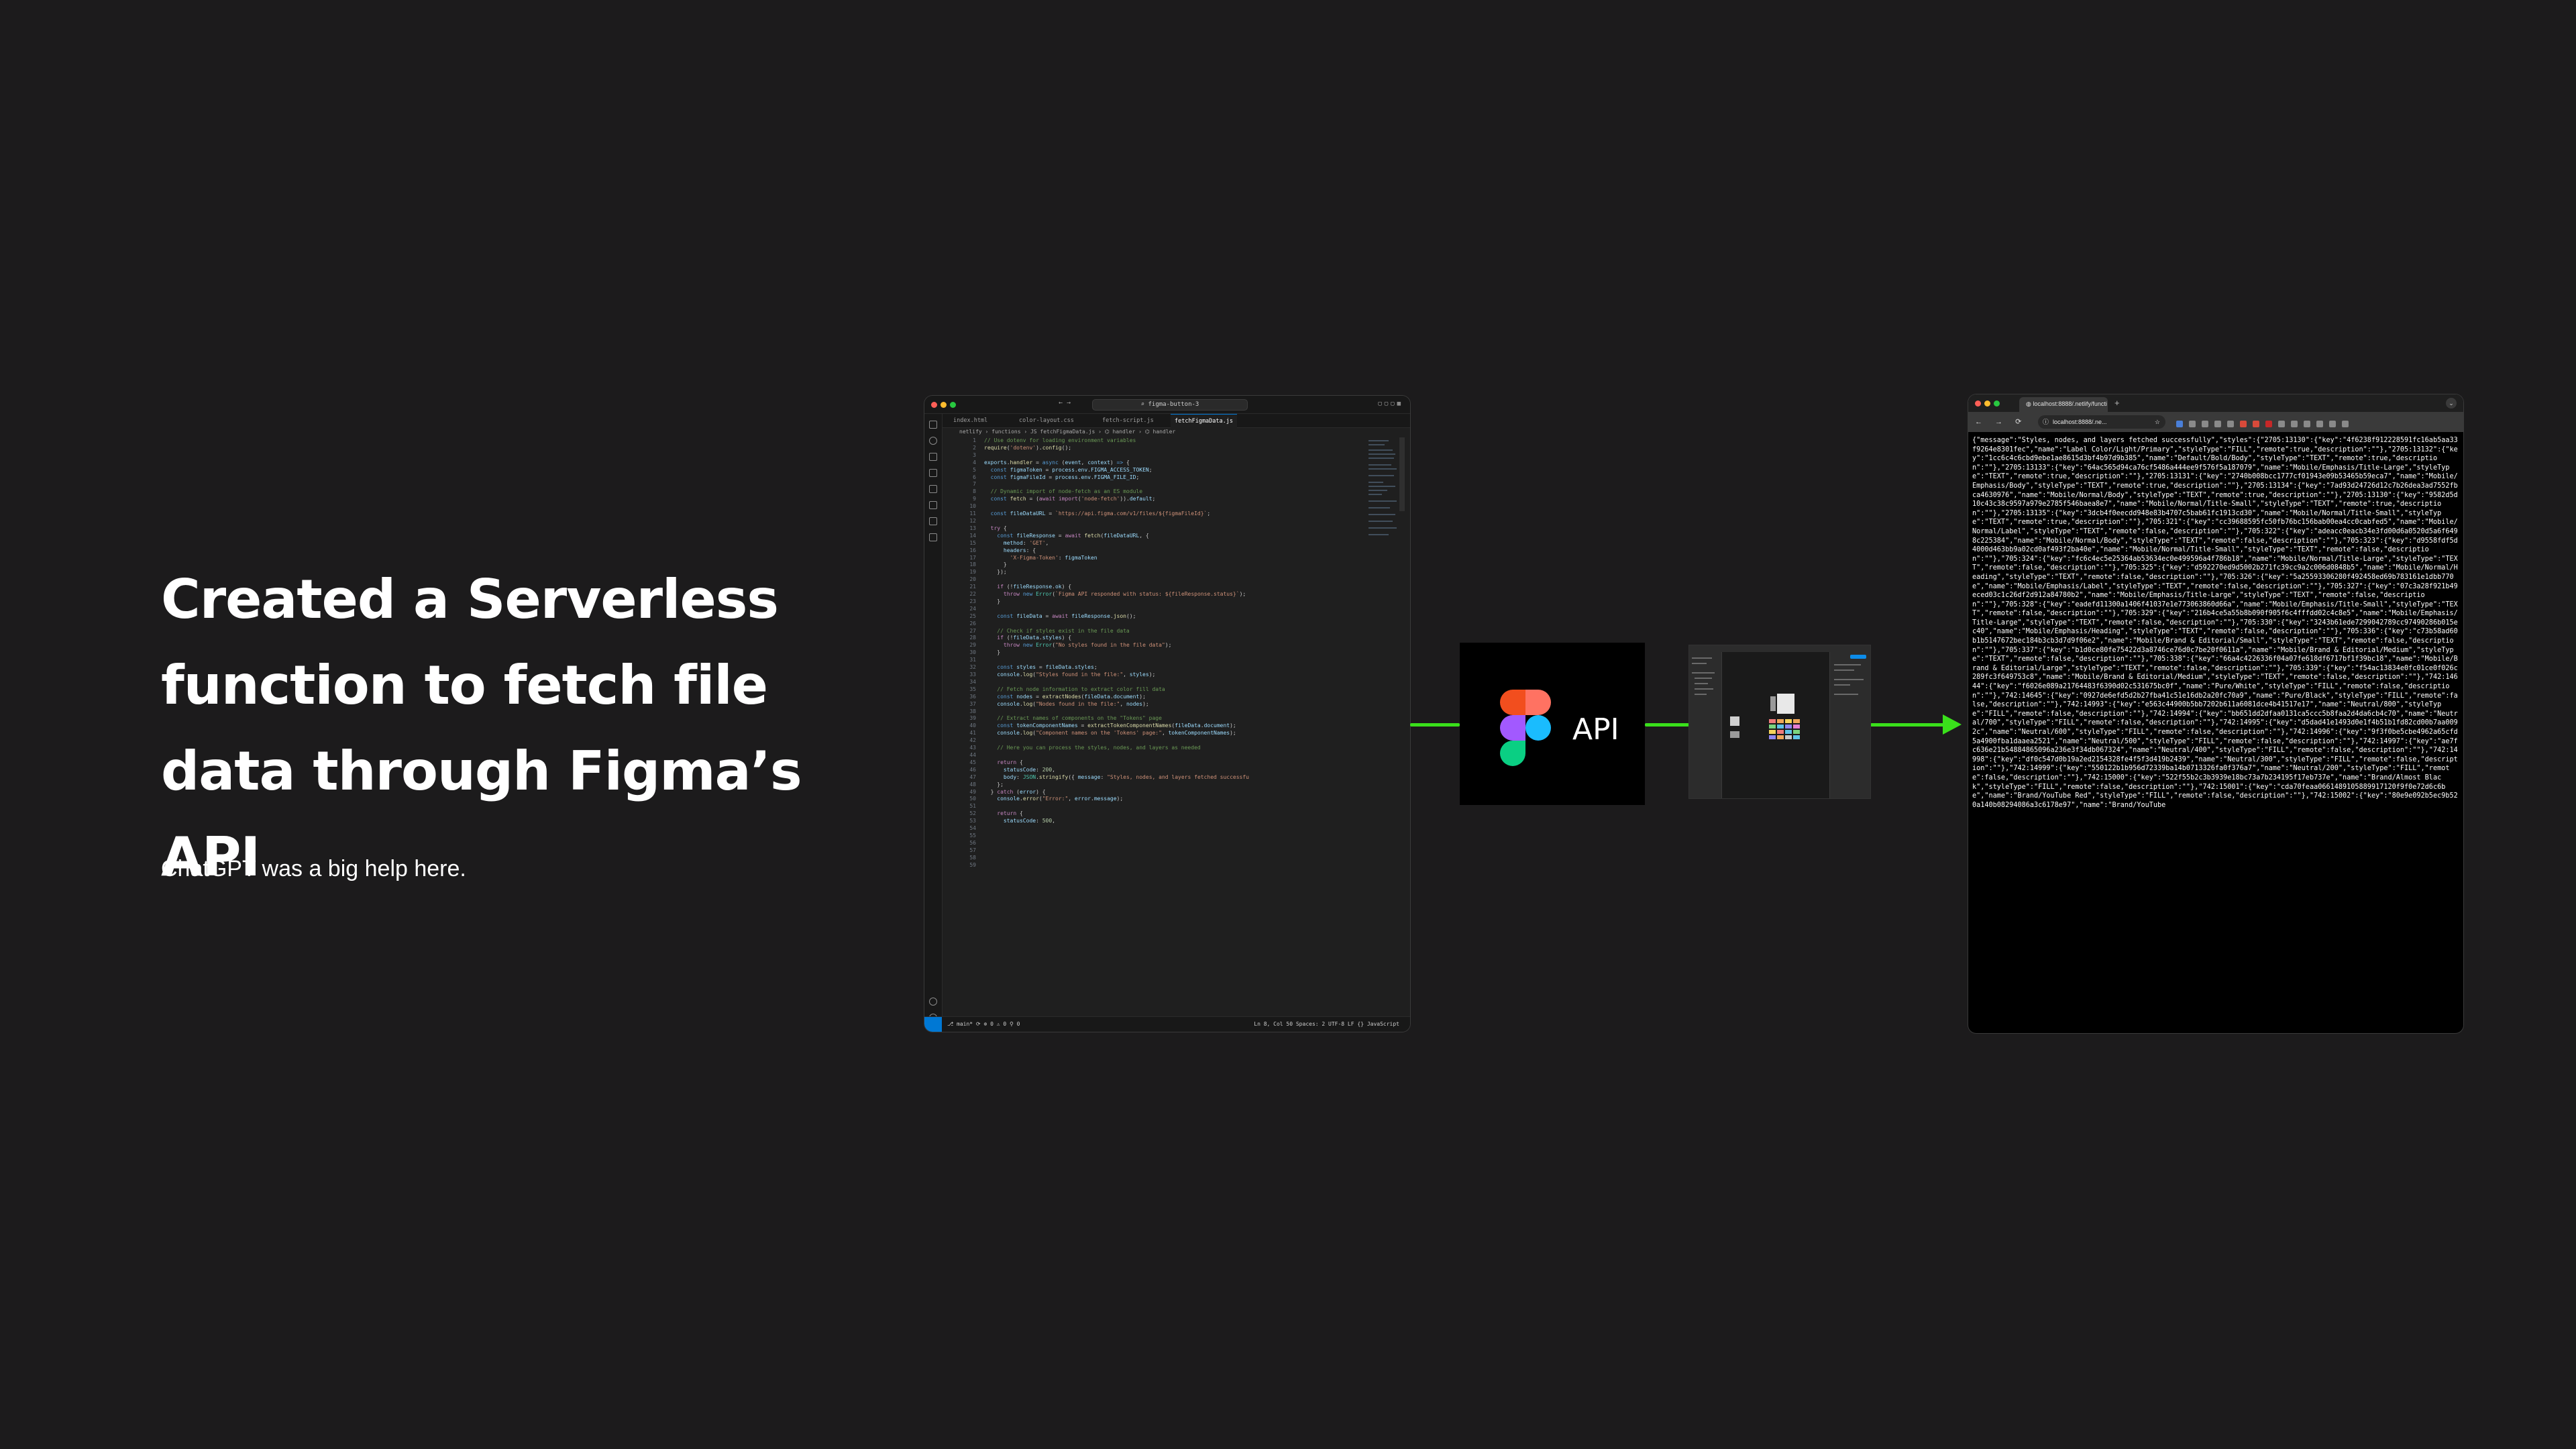 The width and height of the screenshot is (2576, 1449). Describe the element at coordinates (933, 1002) in the screenshot. I see `account-icon` at that location.